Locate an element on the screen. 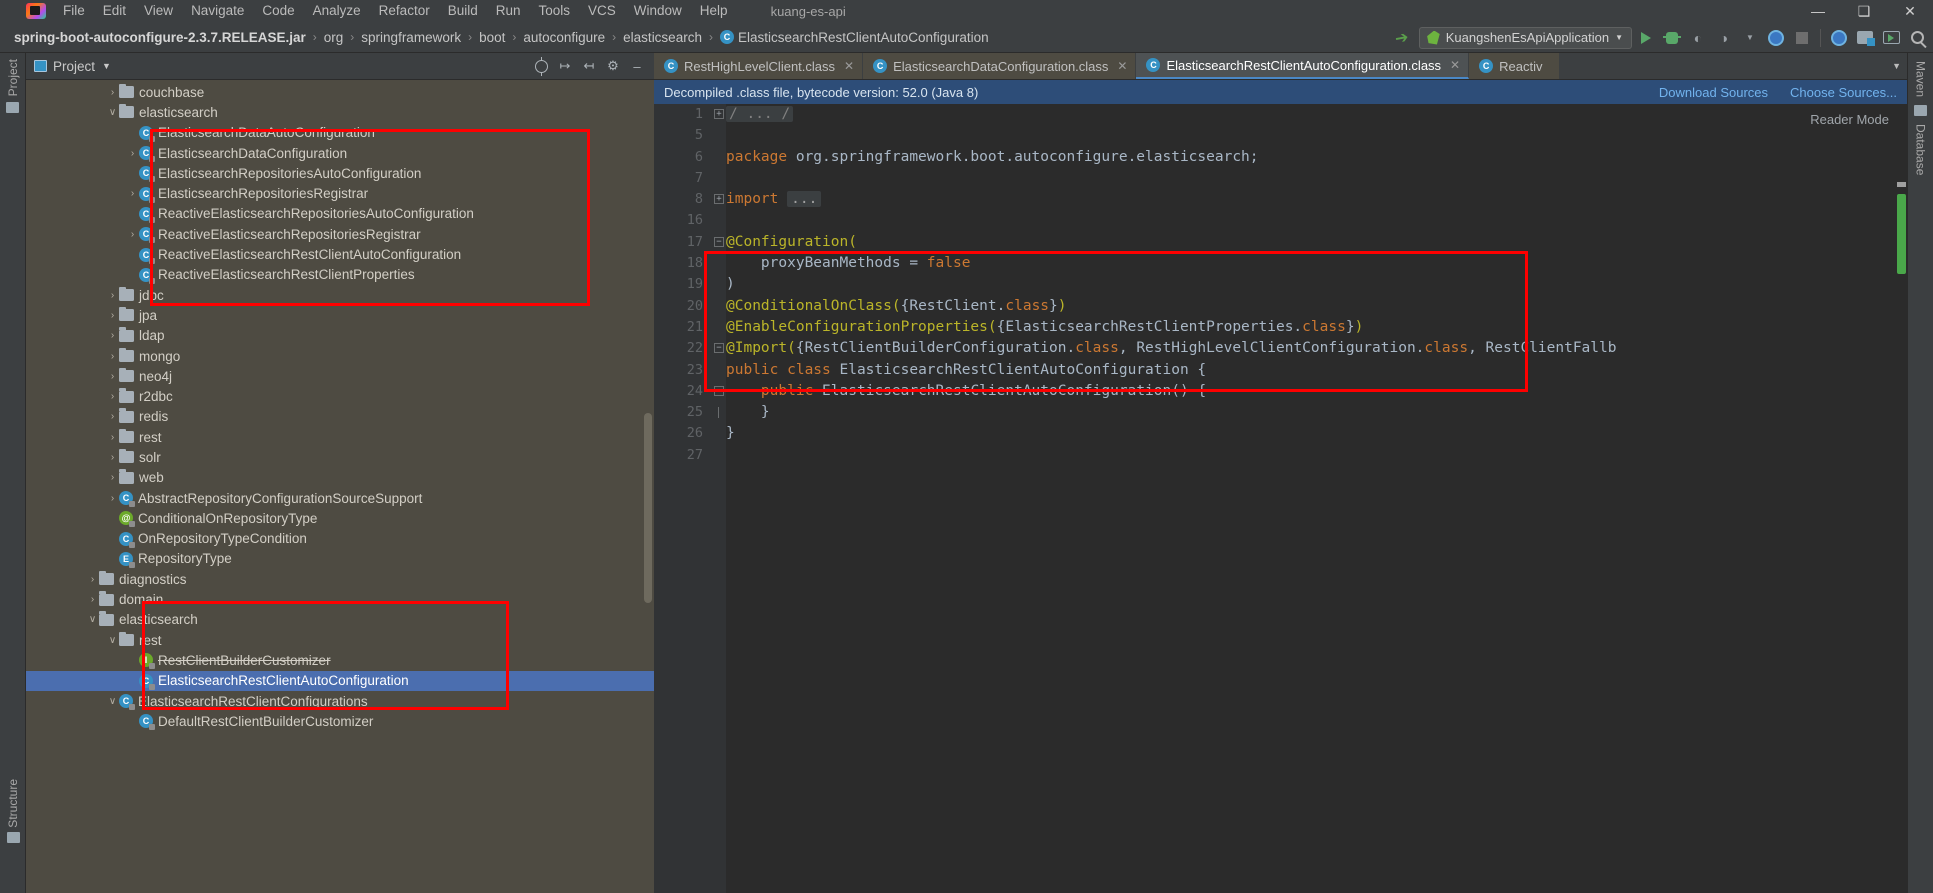 The width and height of the screenshot is (1933, 893). code-line: ) is located at coordinates (1316, 284).